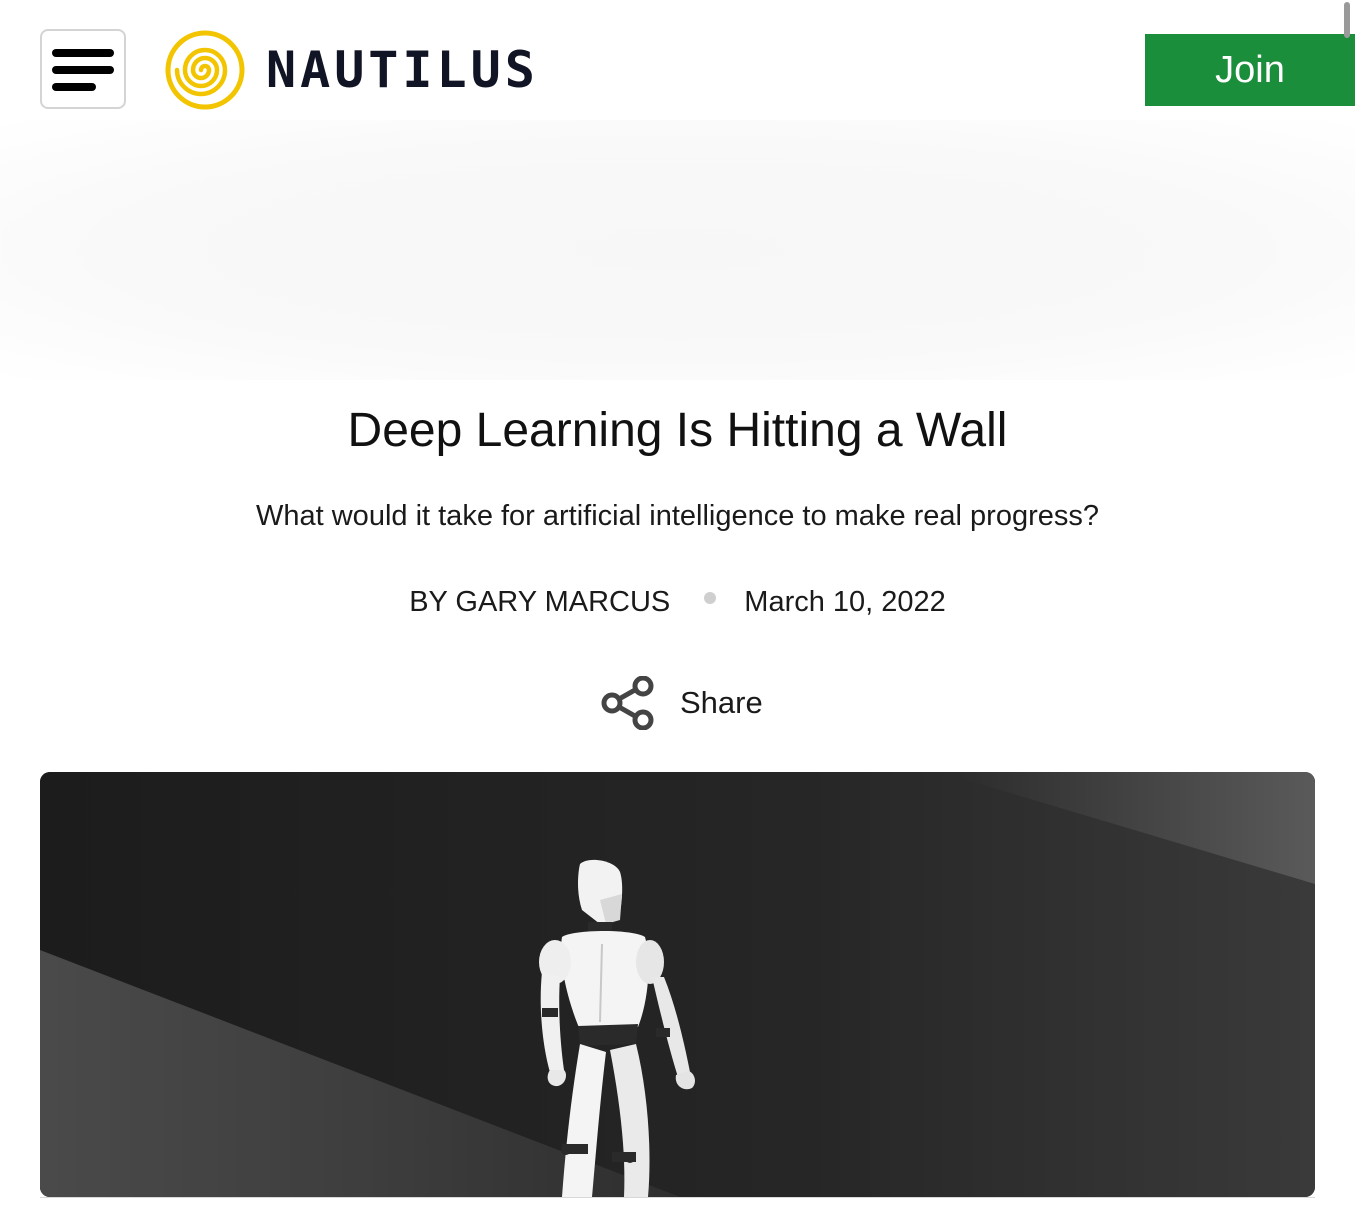 The width and height of the screenshot is (1355, 1217). Describe the element at coordinates (205, 70) in the screenshot. I see `spiral-logo-icon` at that location.